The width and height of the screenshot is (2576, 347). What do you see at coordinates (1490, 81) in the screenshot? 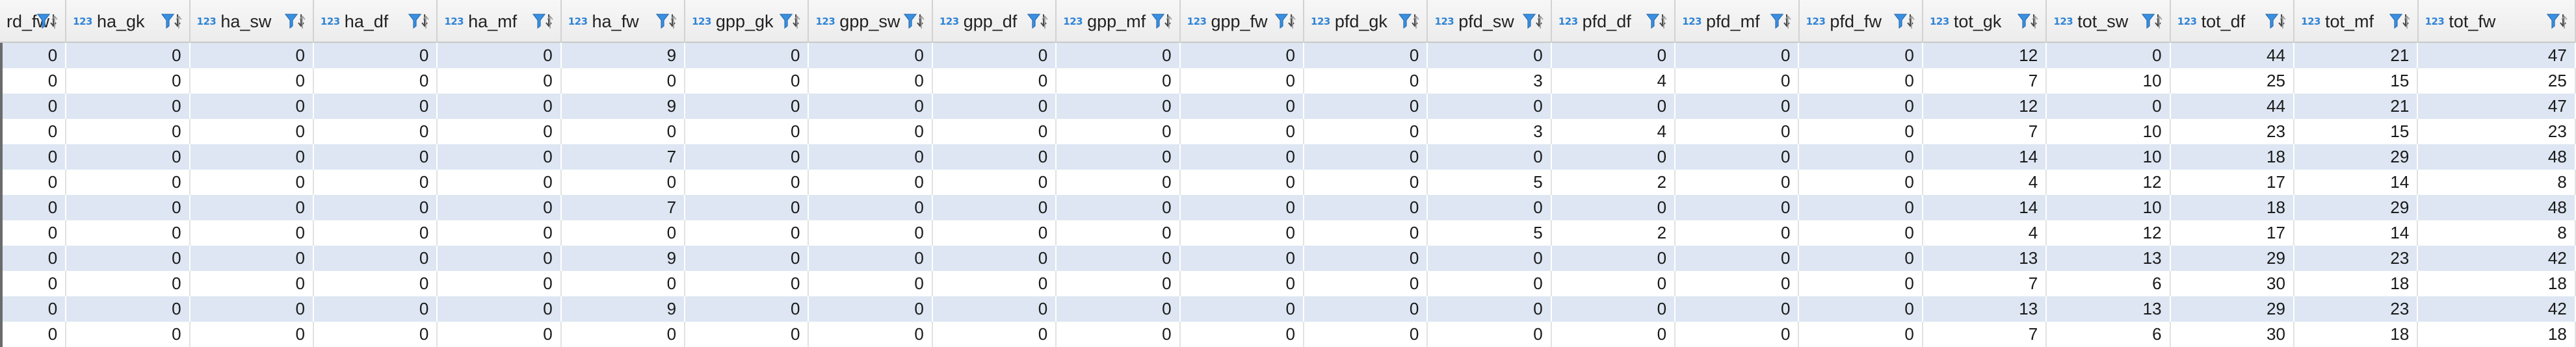
I see `cell-pfd-sw: 3` at bounding box center [1490, 81].